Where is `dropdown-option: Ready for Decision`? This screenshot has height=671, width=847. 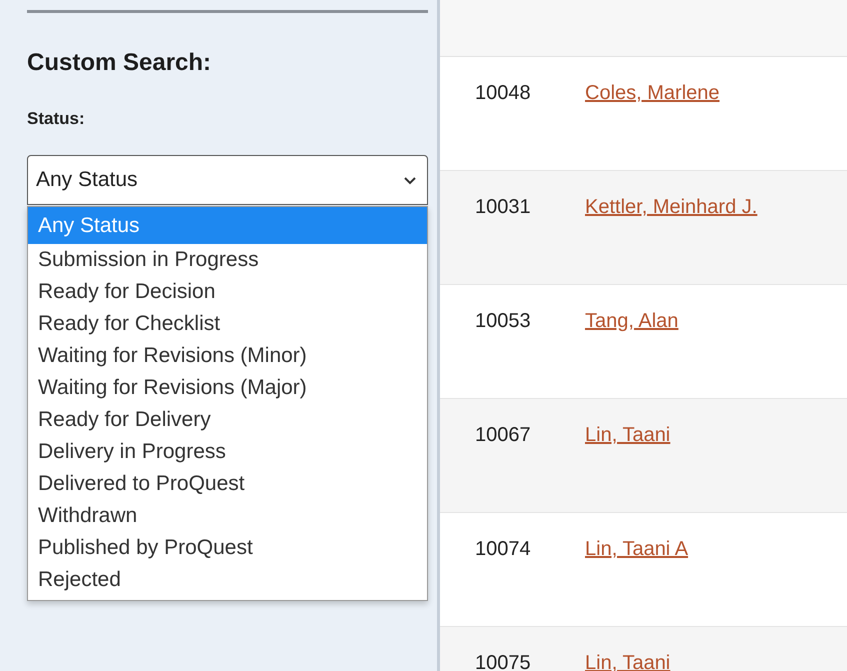 dropdown-option: Ready for Decision is located at coordinates (227, 292).